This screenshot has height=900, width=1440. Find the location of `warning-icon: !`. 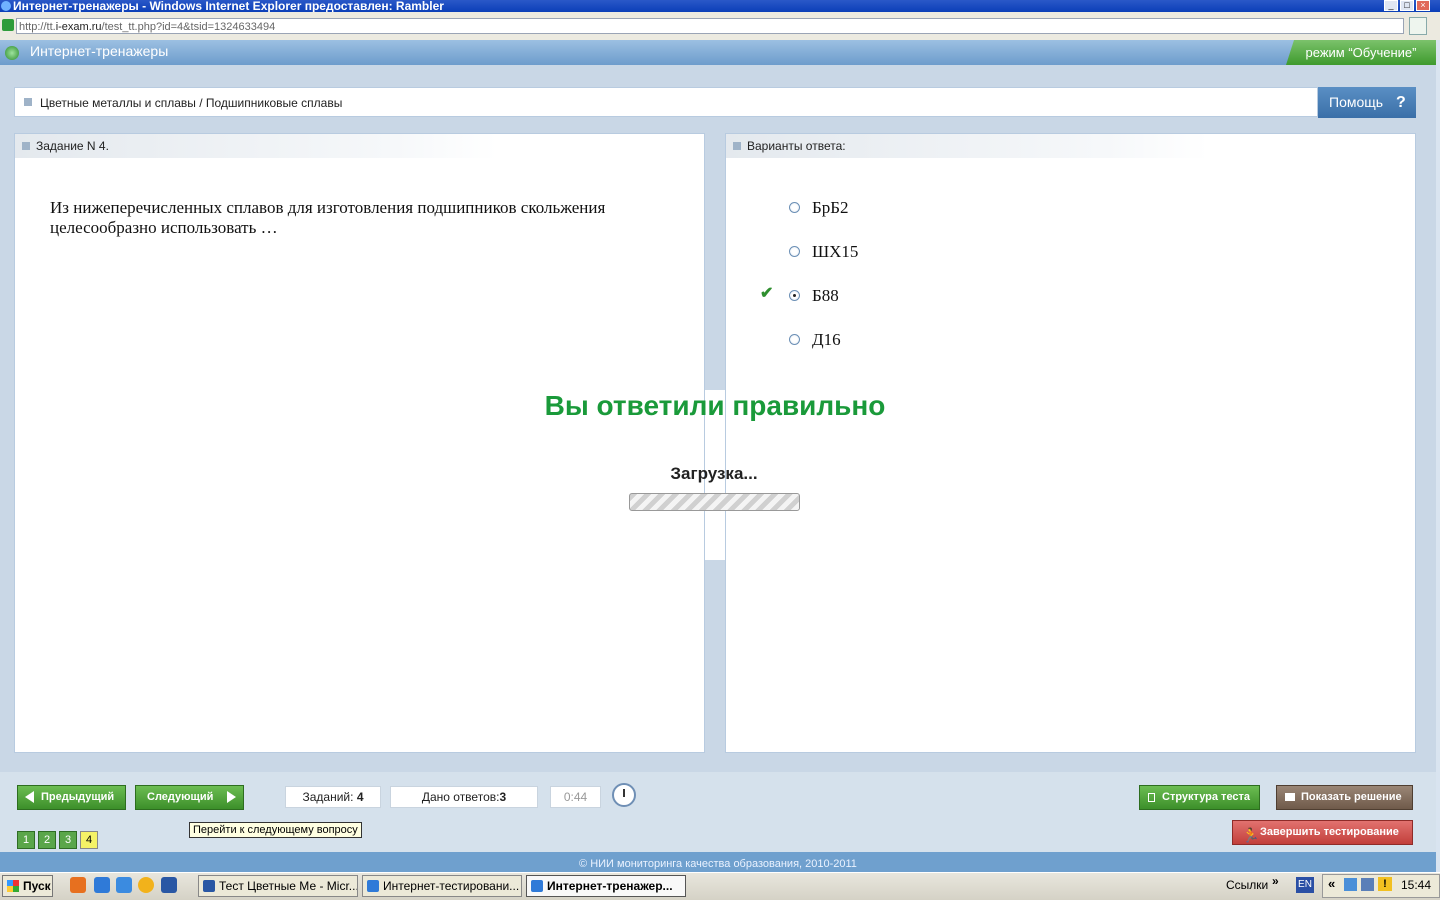

warning-icon: ! is located at coordinates (1385, 884).